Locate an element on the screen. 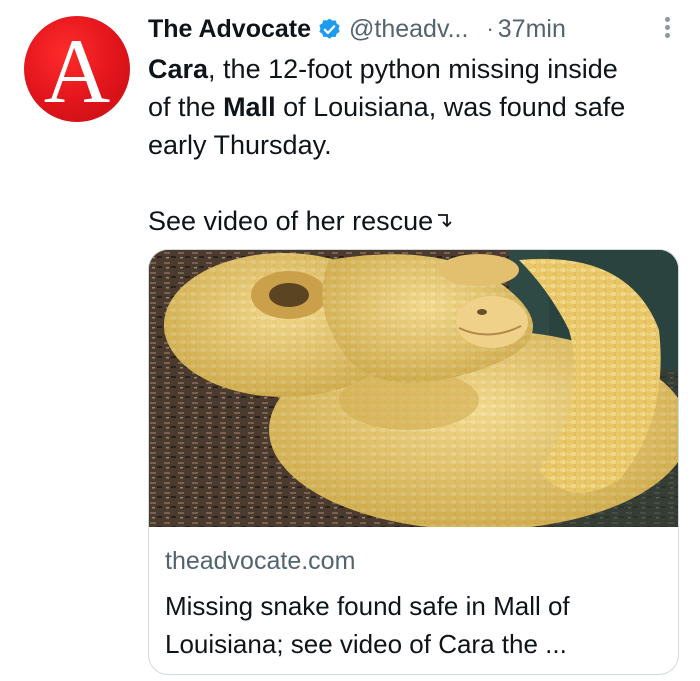 This screenshot has width=700, height=681. avatar-letter: A is located at coordinates (77, 71).